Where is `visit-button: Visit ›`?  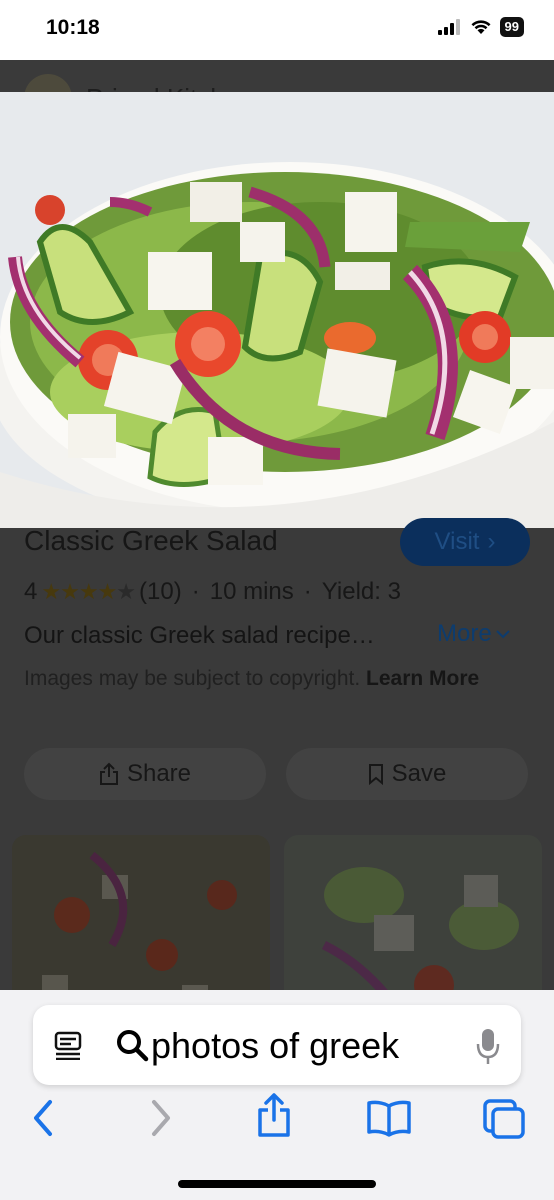 visit-button: Visit › is located at coordinates (465, 542).